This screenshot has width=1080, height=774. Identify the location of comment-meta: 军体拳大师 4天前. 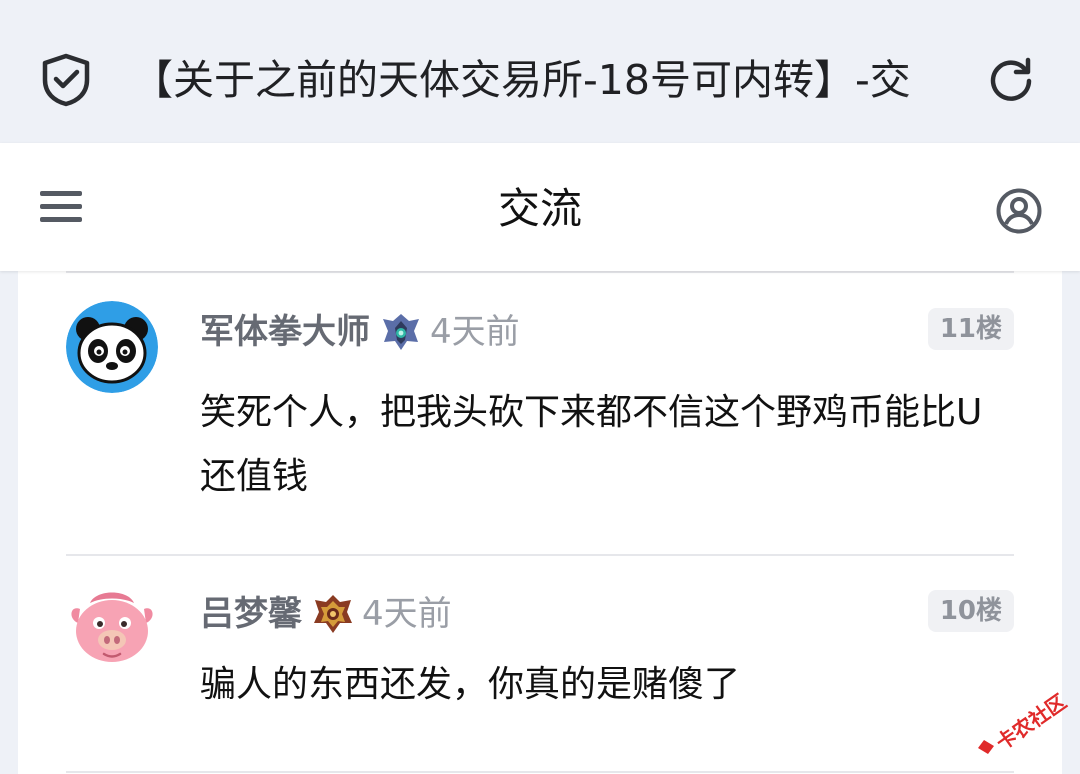
(360, 332).